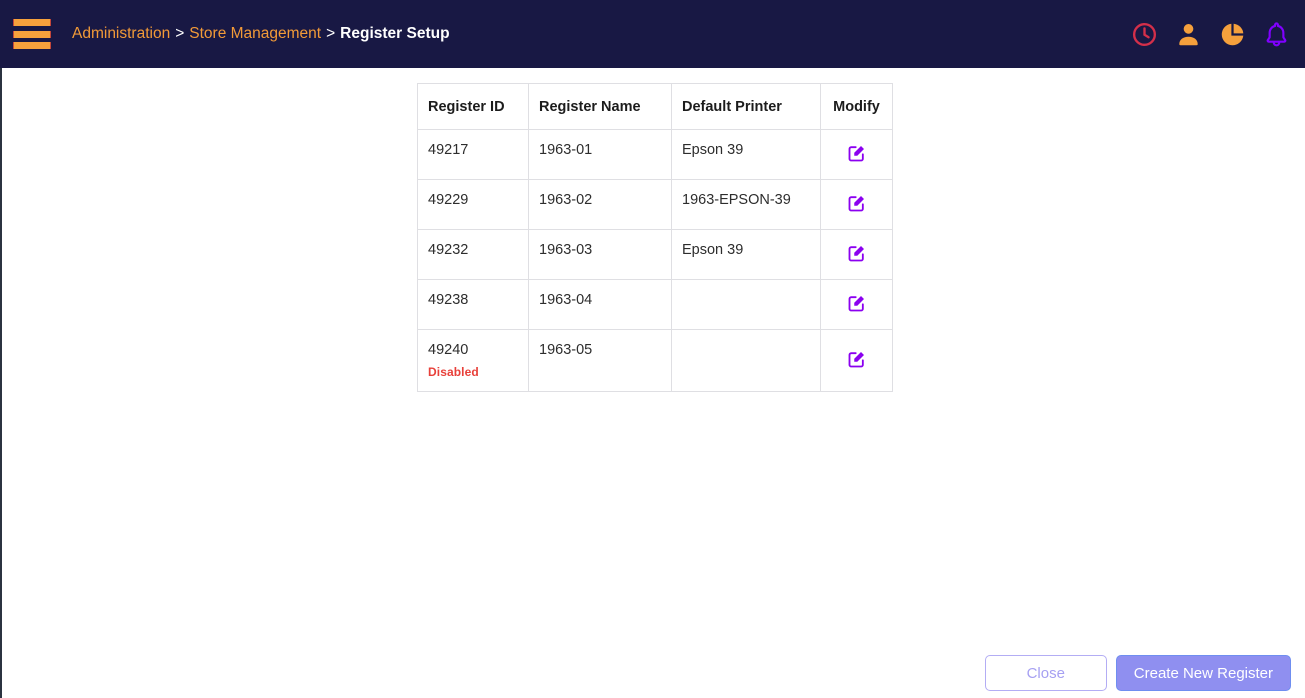  What do you see at coordinates (121, 34) in the screenshot?
I see `breadcrumb-item-administration: Administration` at bounding box center [121, 34].